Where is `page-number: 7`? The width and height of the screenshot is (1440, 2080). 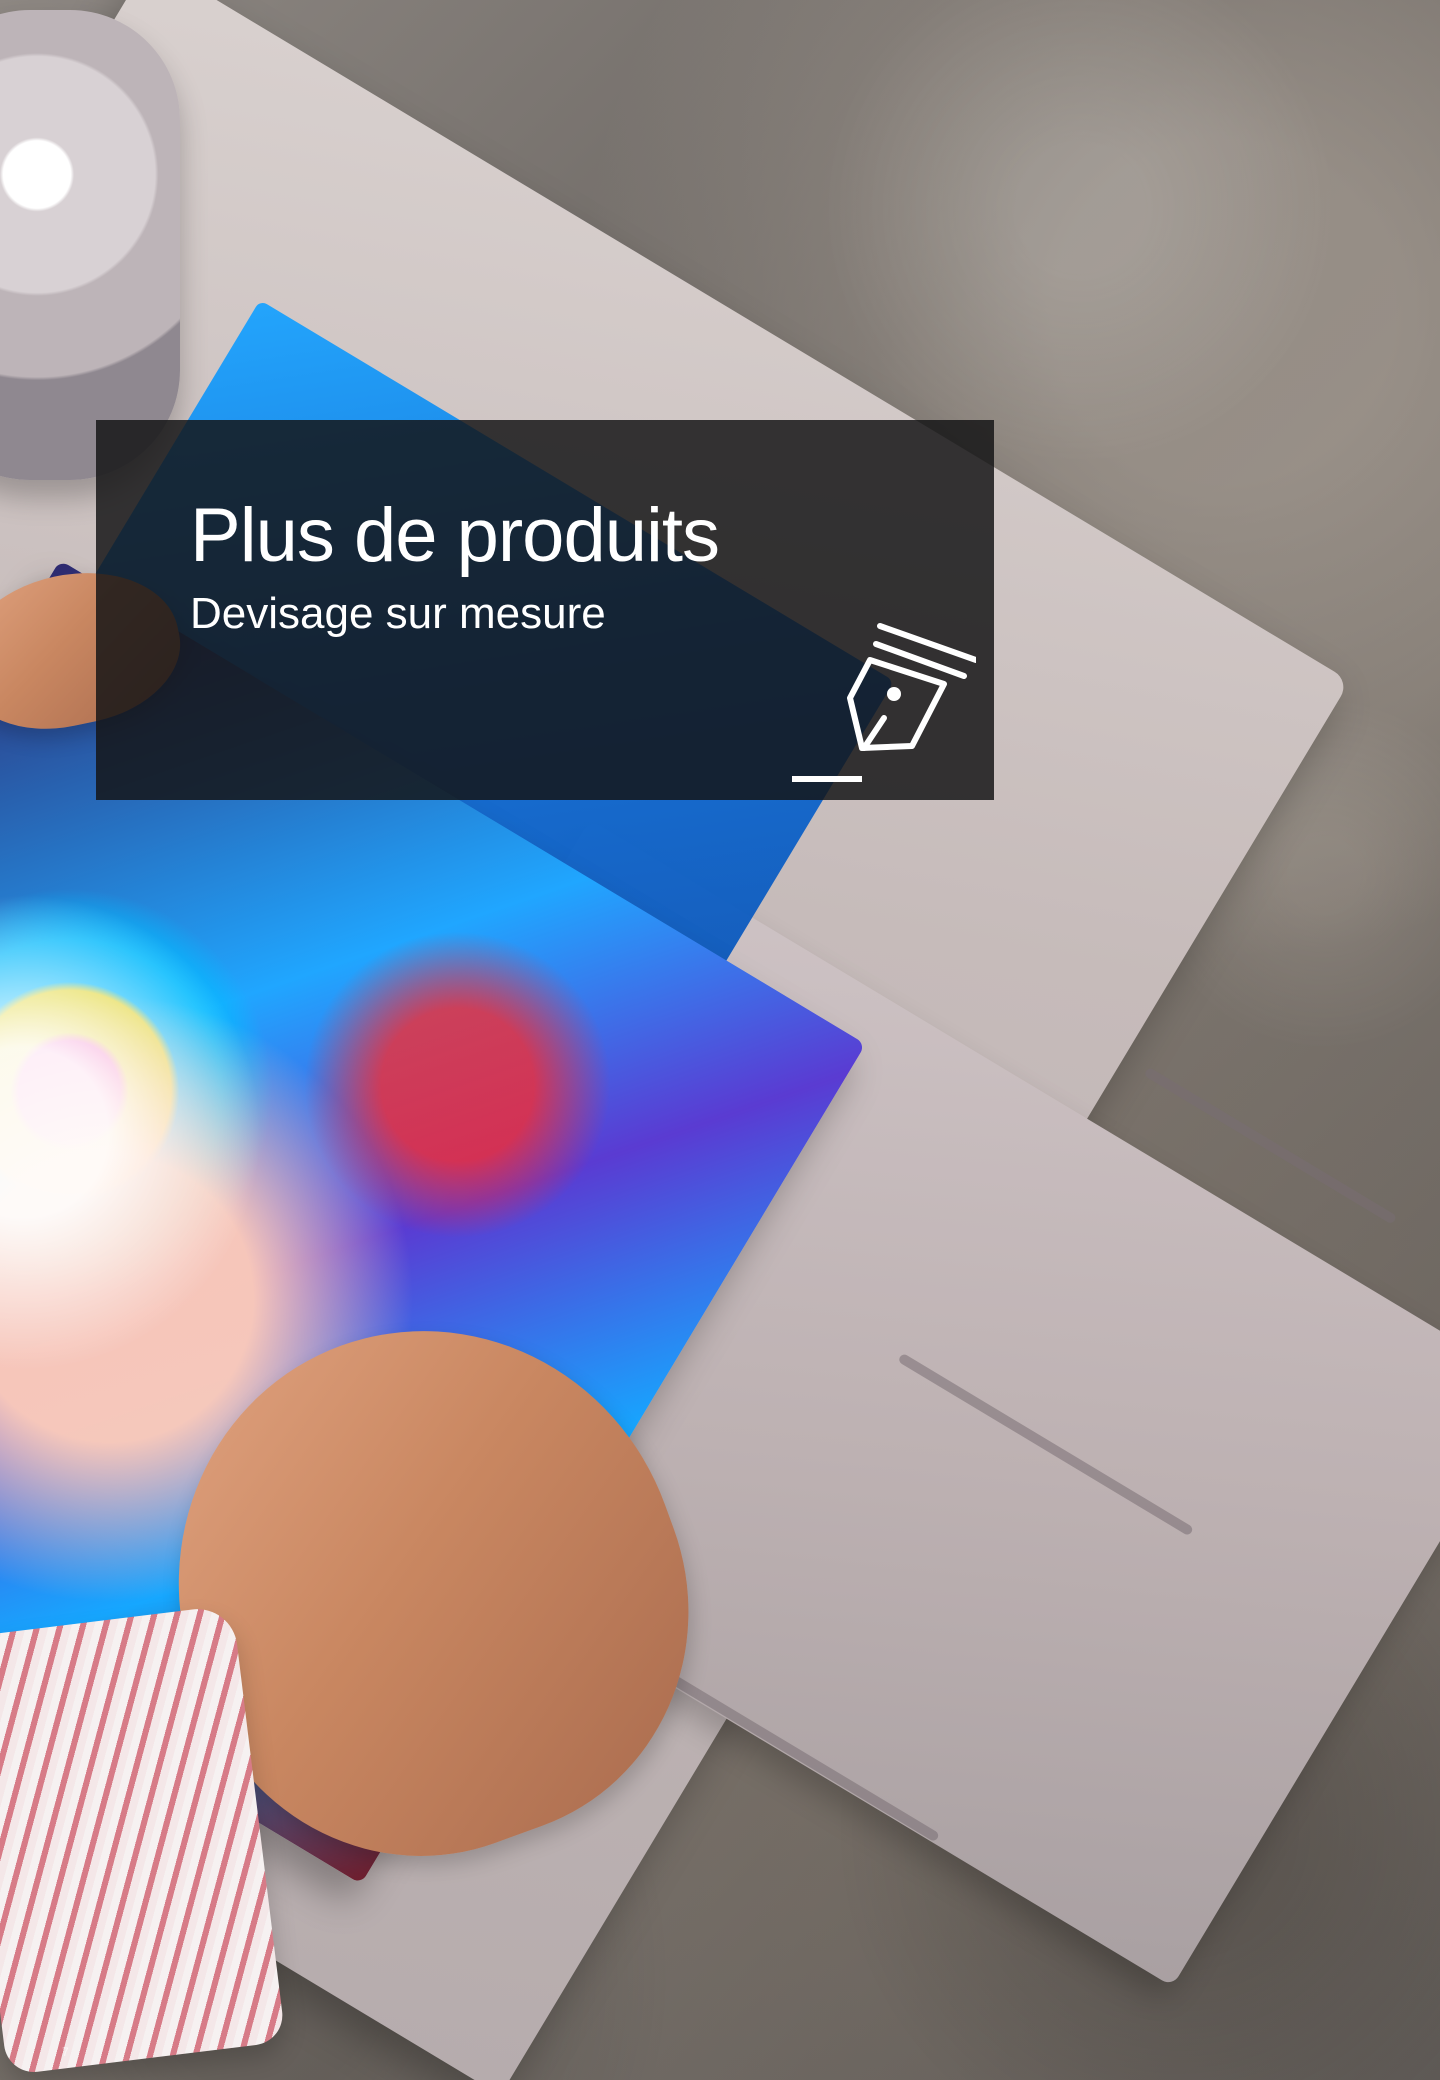
page-number: 7 is located at coordinates (65, 2052).